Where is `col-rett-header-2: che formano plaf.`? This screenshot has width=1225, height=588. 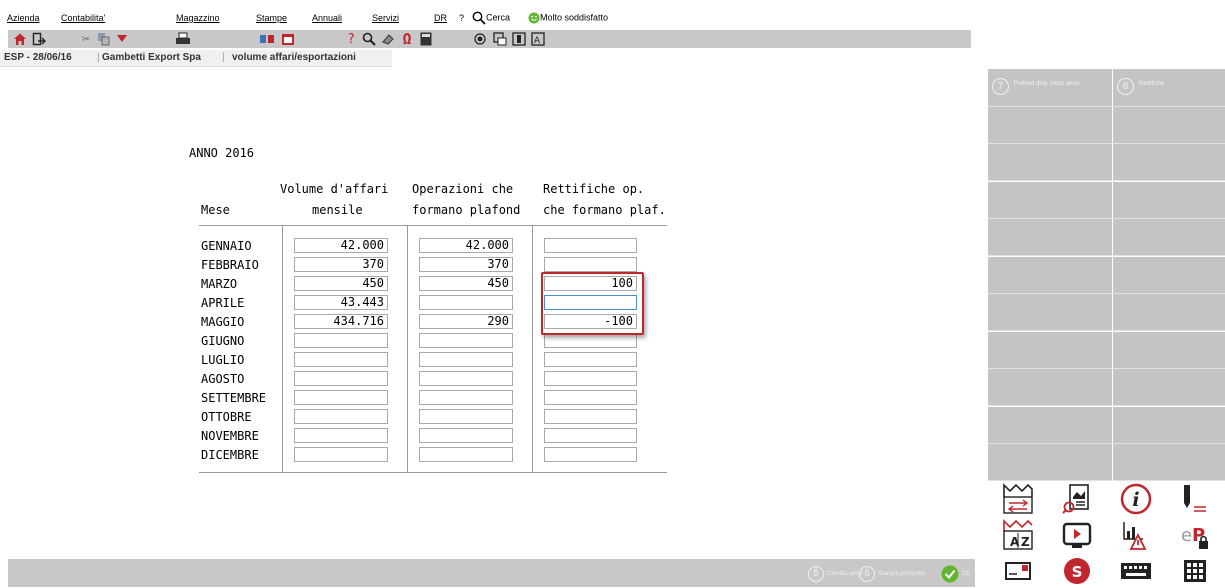
col-rett-header-2: che formano plaf. is located at coordinates (604, 210).